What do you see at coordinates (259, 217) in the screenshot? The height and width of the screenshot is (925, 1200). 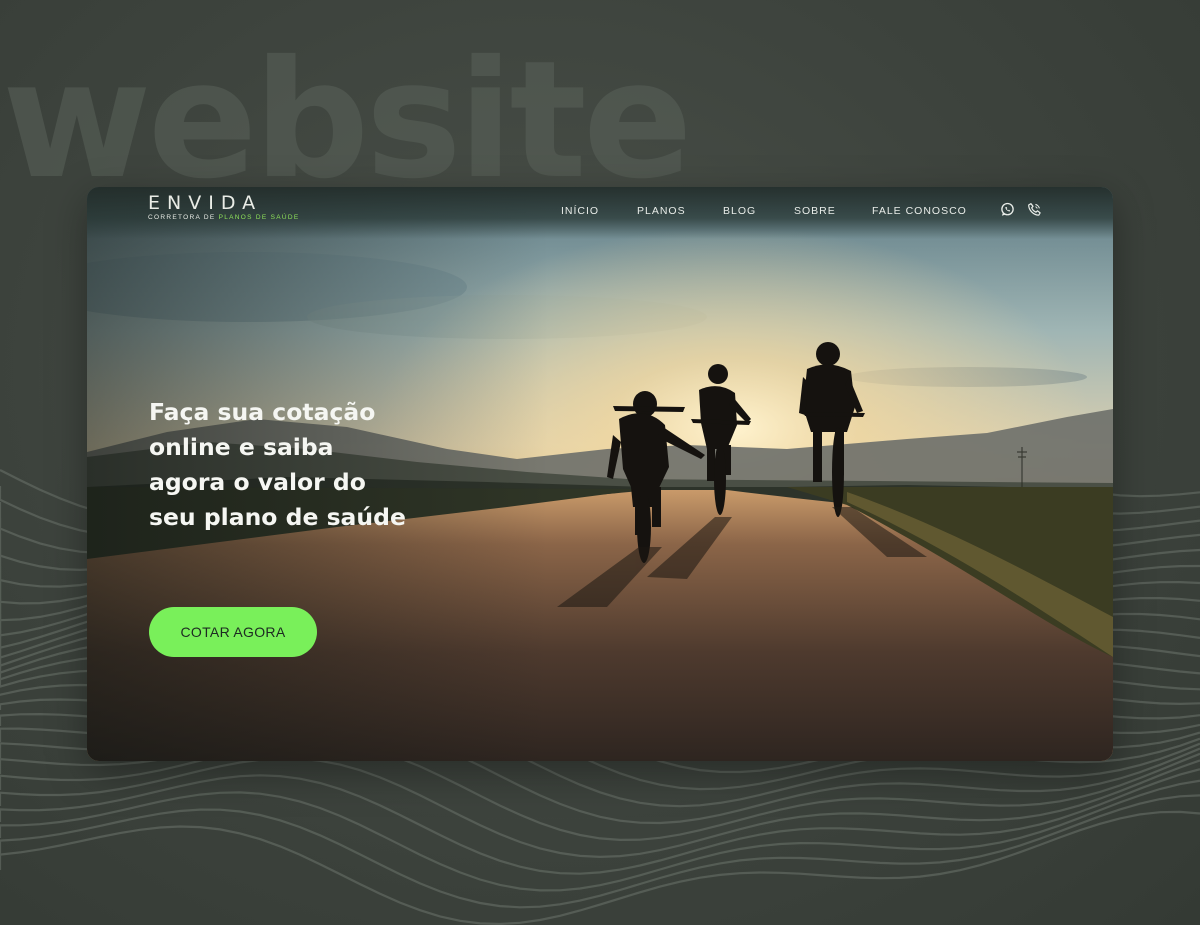 I see `logo-tagline-accent: PLANOS DE SAÚDE` at bounding box center [259, 217].